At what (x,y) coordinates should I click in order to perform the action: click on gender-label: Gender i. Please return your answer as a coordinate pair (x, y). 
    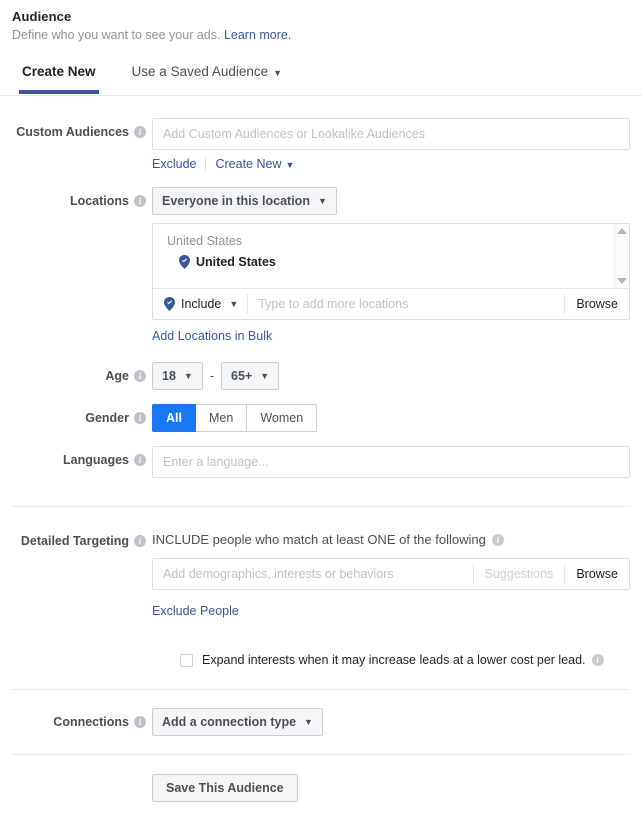
    Looking at the image, I should click on (82, 415).